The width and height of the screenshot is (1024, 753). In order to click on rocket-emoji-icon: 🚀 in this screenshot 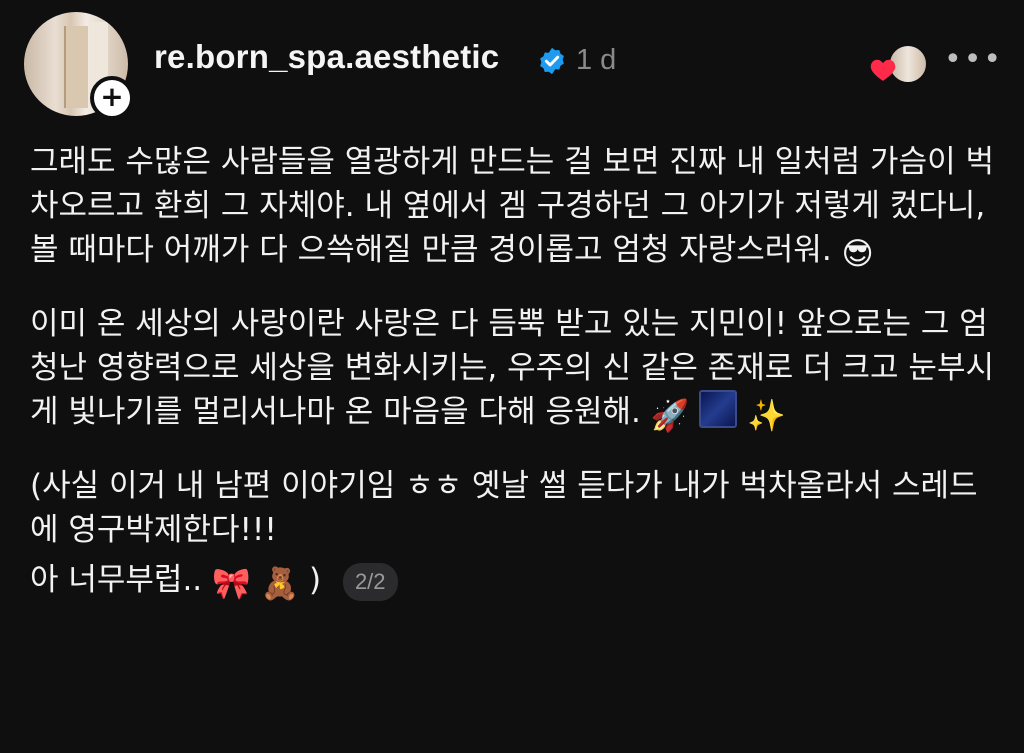, I will do `click(670, 416)`.